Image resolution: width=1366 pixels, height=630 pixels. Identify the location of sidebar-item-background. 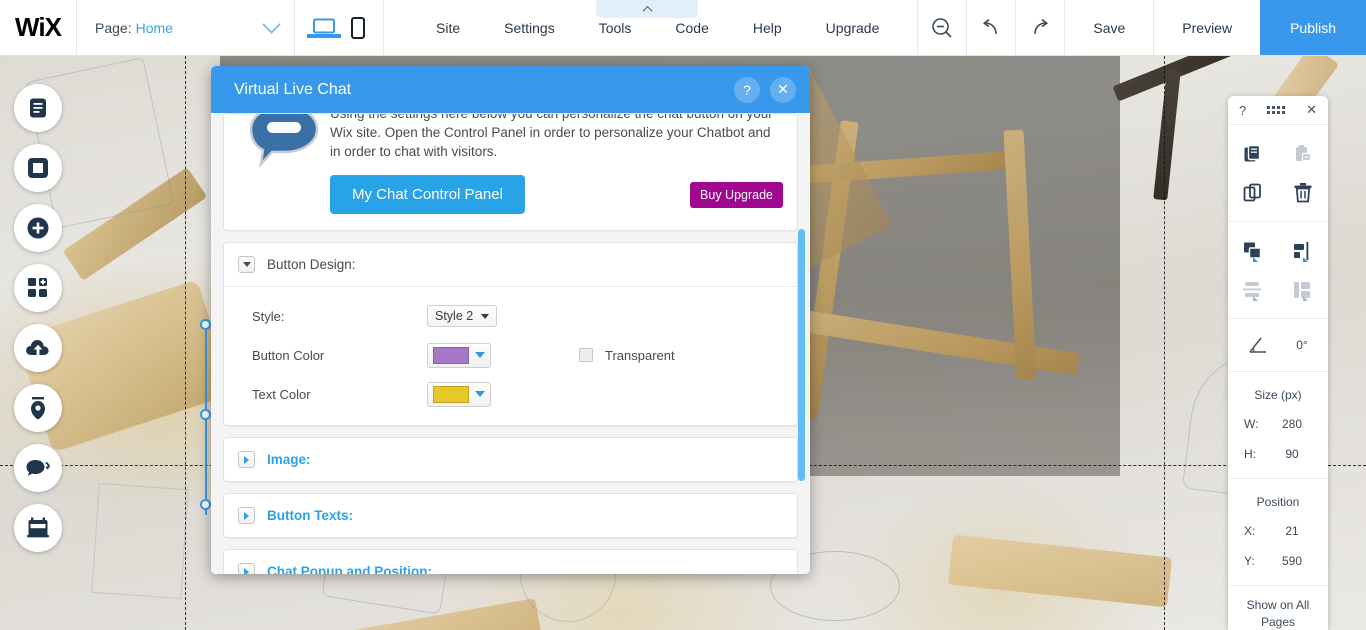
(38, 168).